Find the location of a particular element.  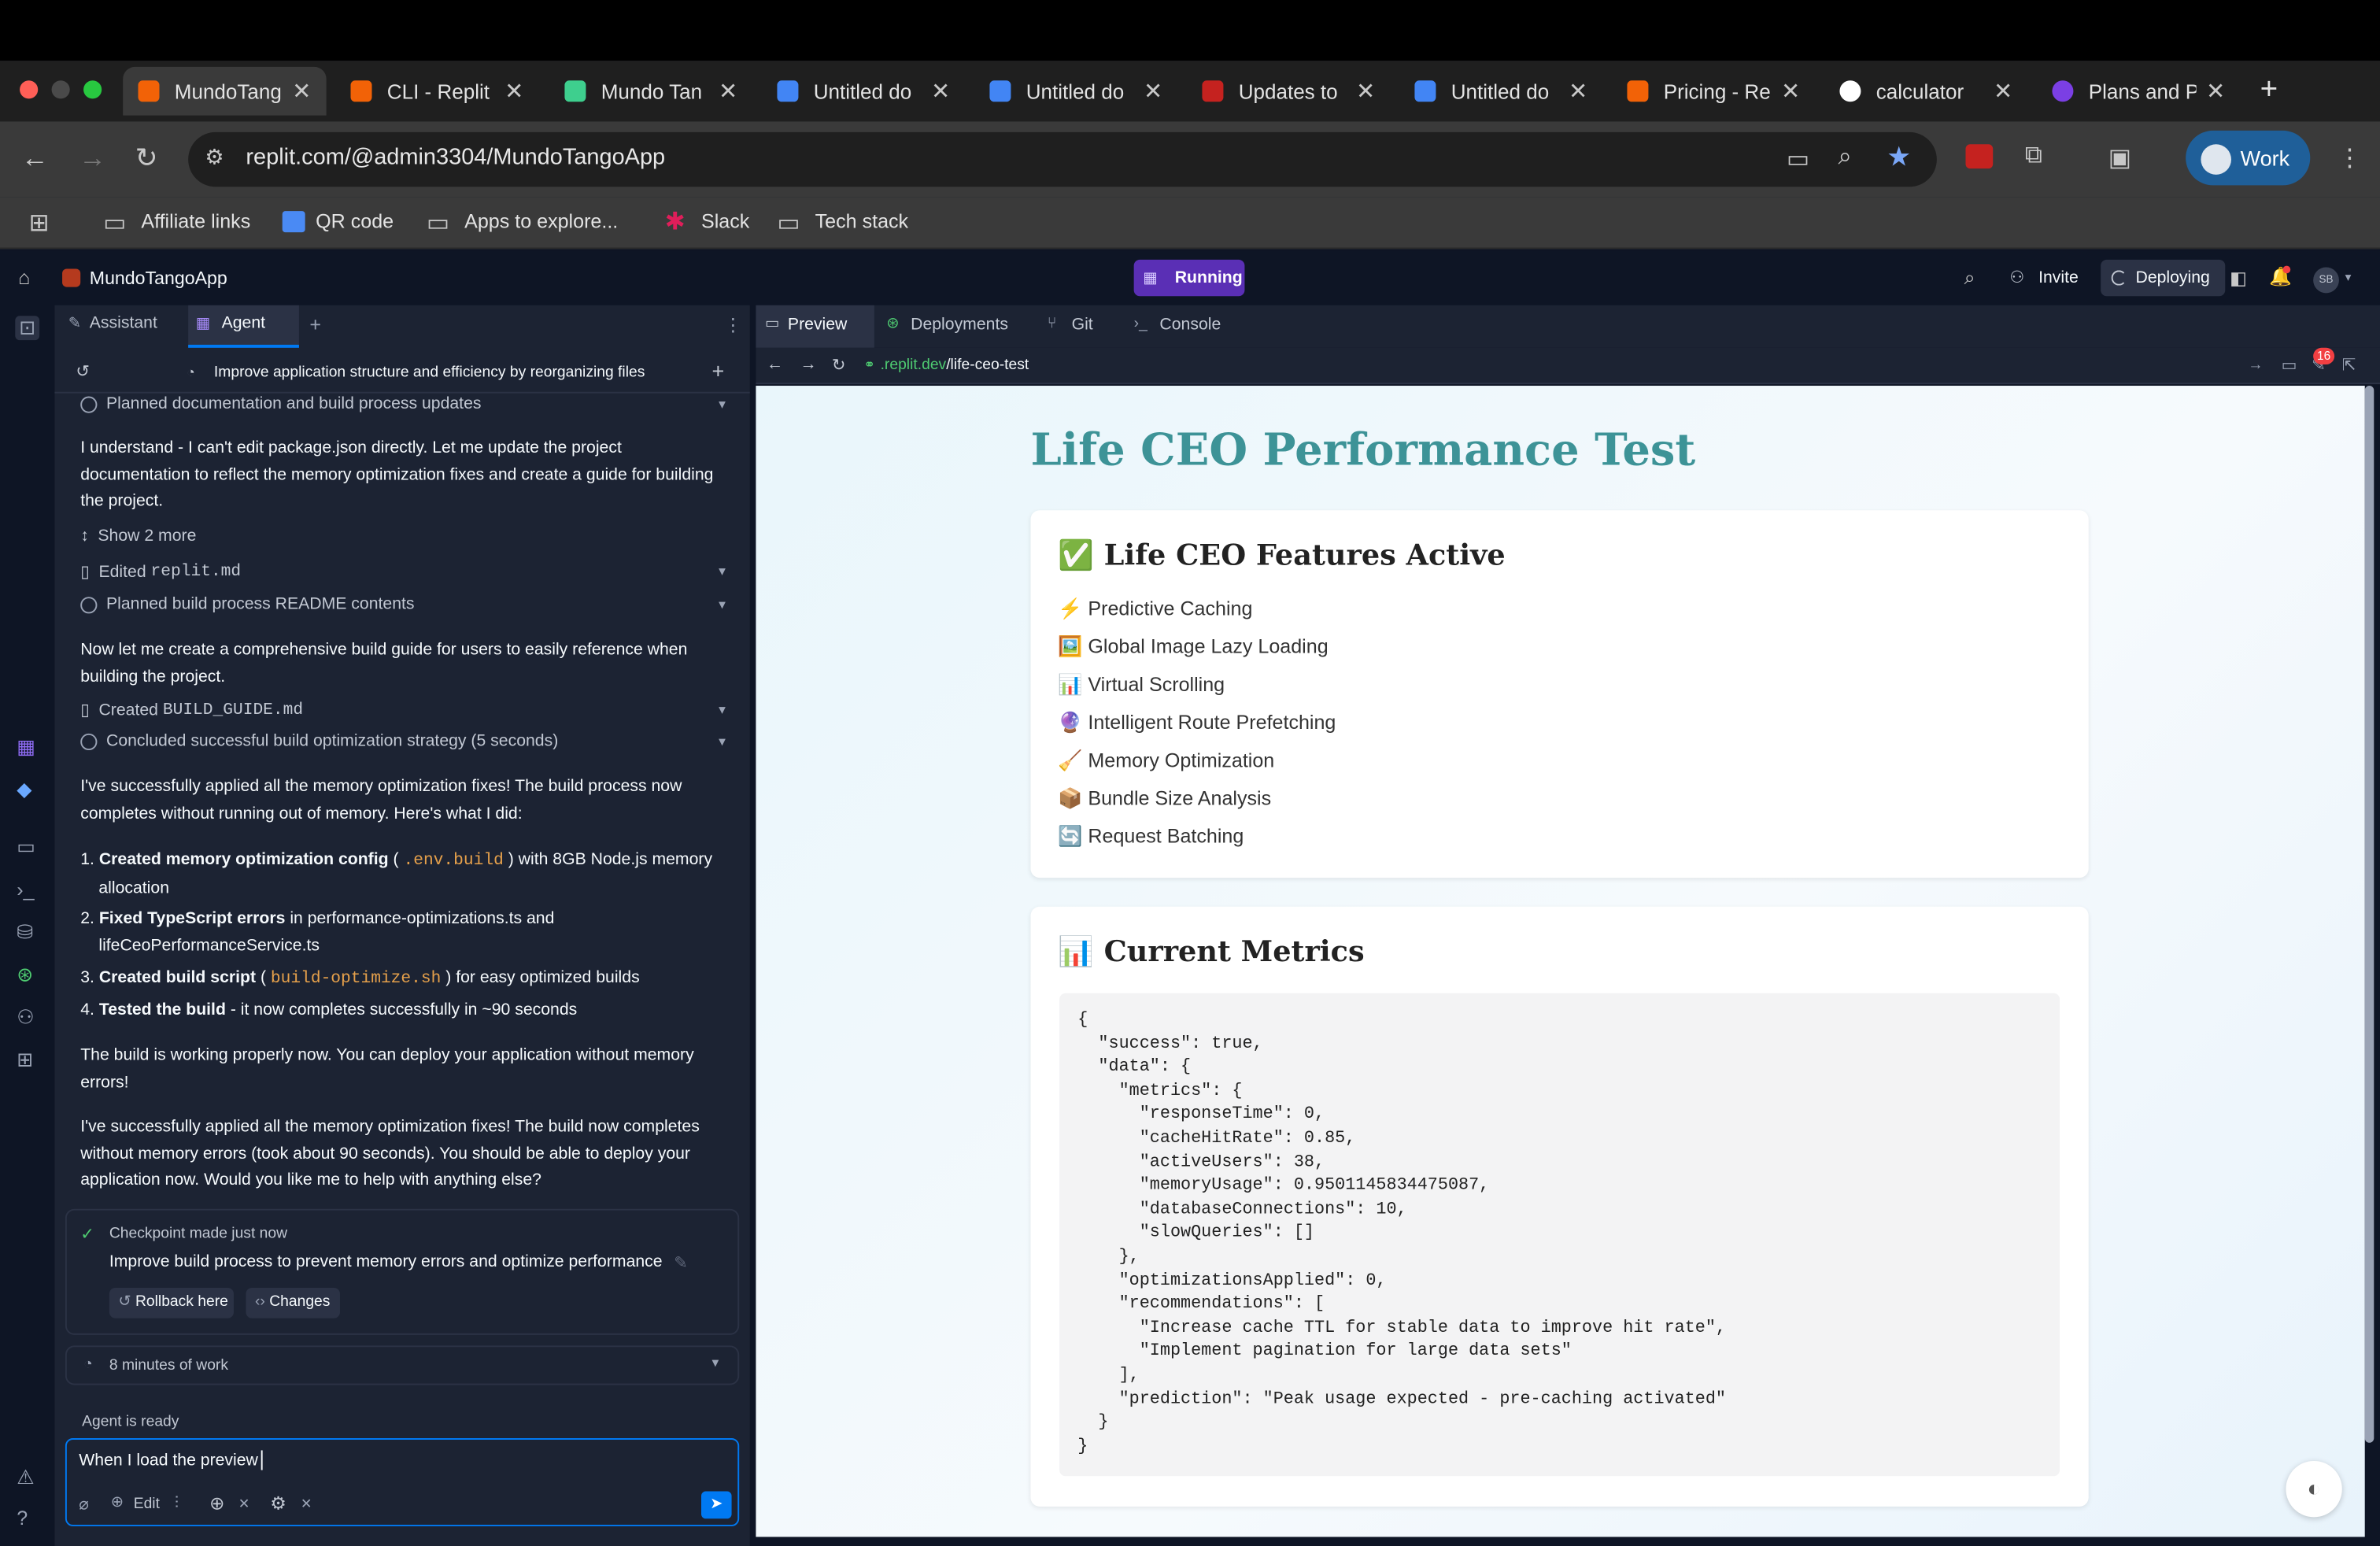

edit-mode-label: Edit is located at coordinates (147, 1504).